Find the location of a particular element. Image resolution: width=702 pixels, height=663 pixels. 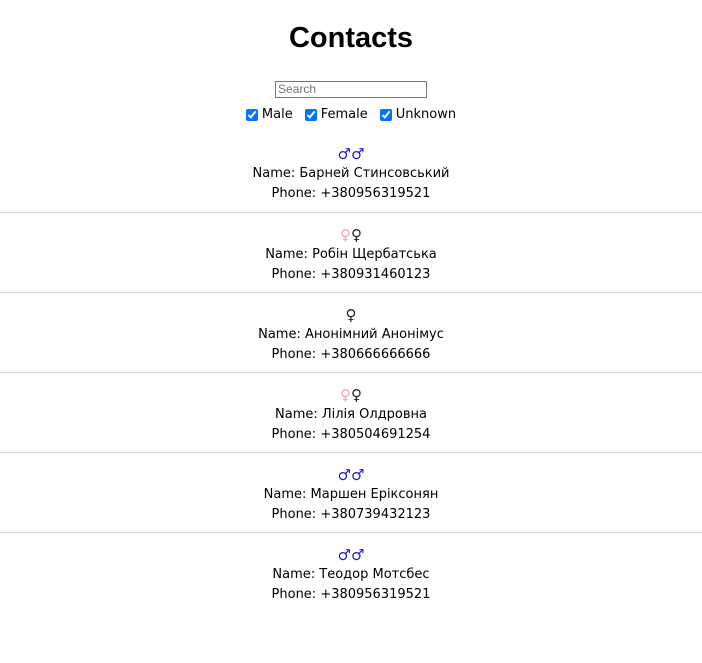

filter-unknown: Unknown is located at coordinates (418, 115).